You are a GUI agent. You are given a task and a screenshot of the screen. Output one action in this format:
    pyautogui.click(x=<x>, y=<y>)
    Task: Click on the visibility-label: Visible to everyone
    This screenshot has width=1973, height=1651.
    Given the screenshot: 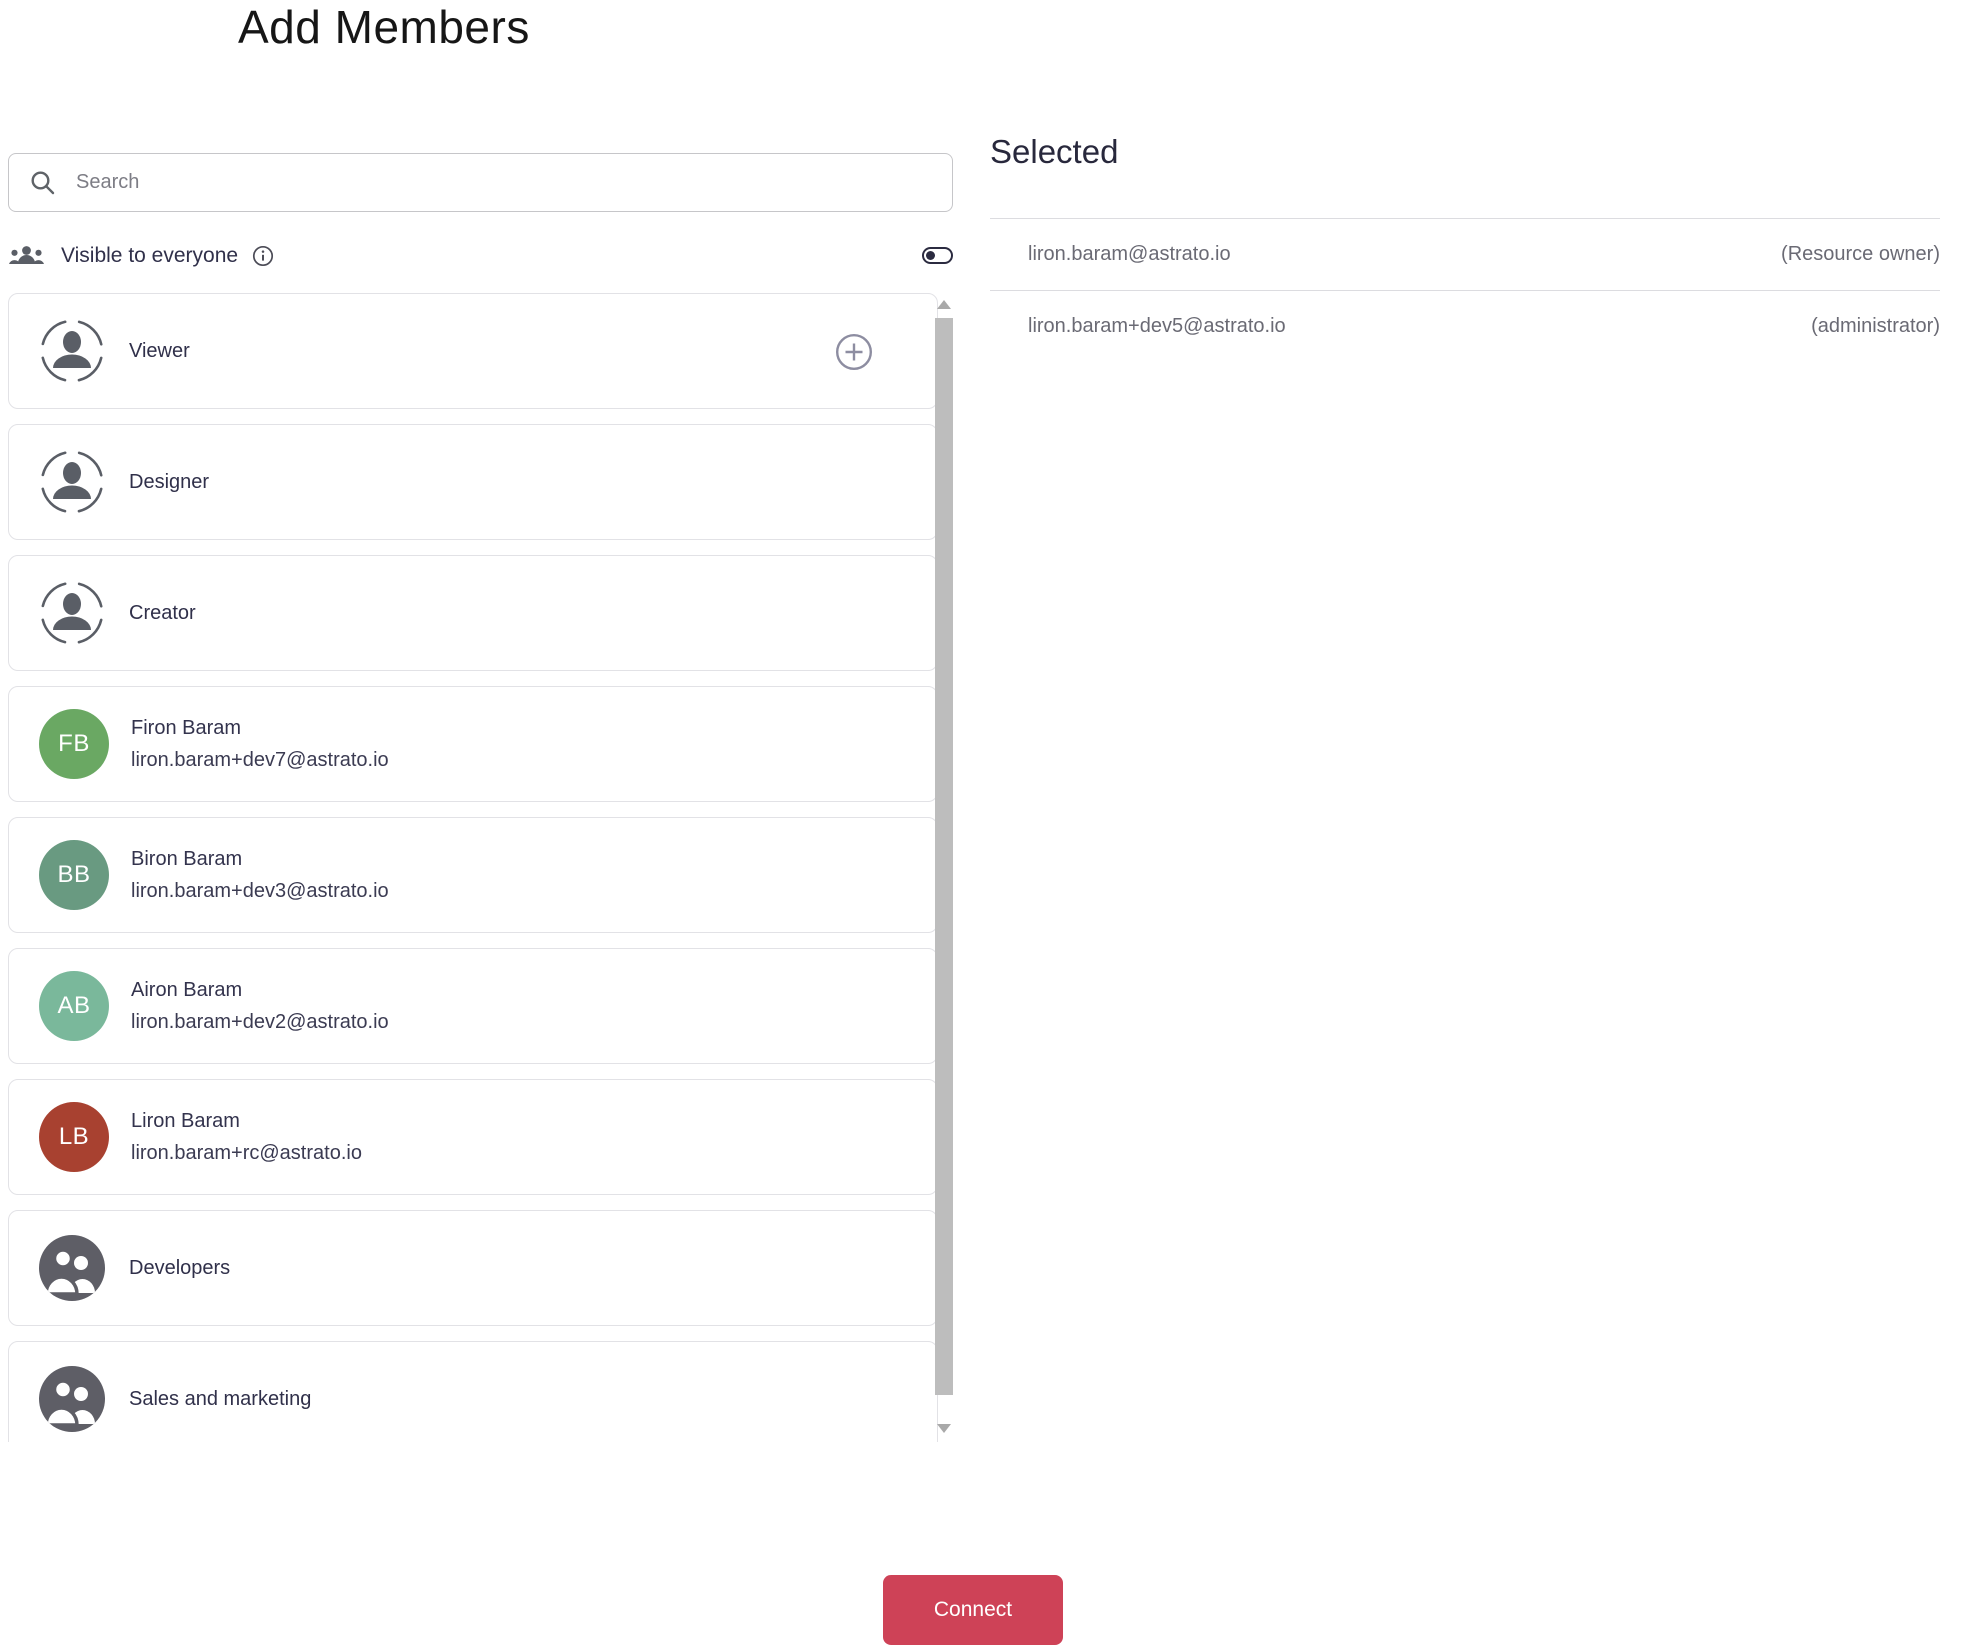 What is the action you would take?
    pyautogui.click(x=150, y=255)
    